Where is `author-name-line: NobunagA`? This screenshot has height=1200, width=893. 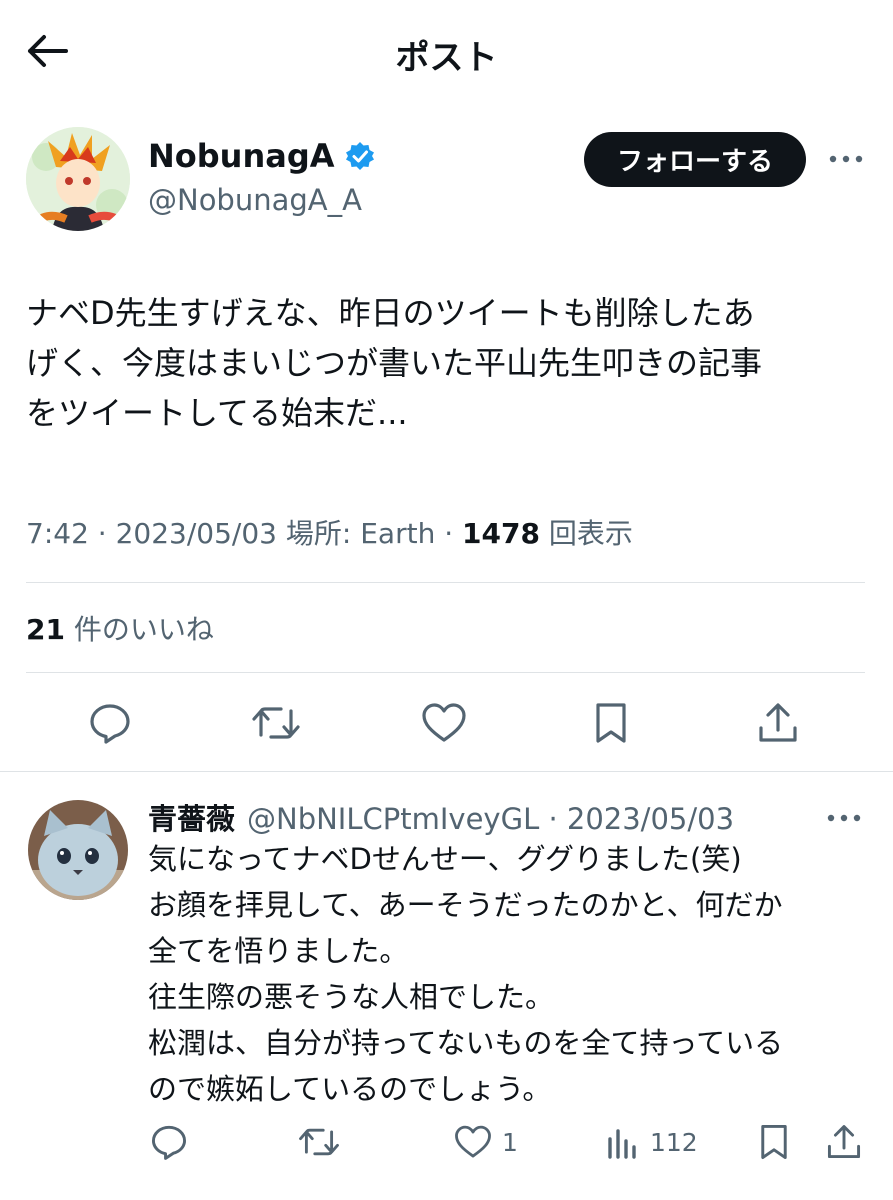
author-name-line: NobunagA is located at coordinates (261, 156).